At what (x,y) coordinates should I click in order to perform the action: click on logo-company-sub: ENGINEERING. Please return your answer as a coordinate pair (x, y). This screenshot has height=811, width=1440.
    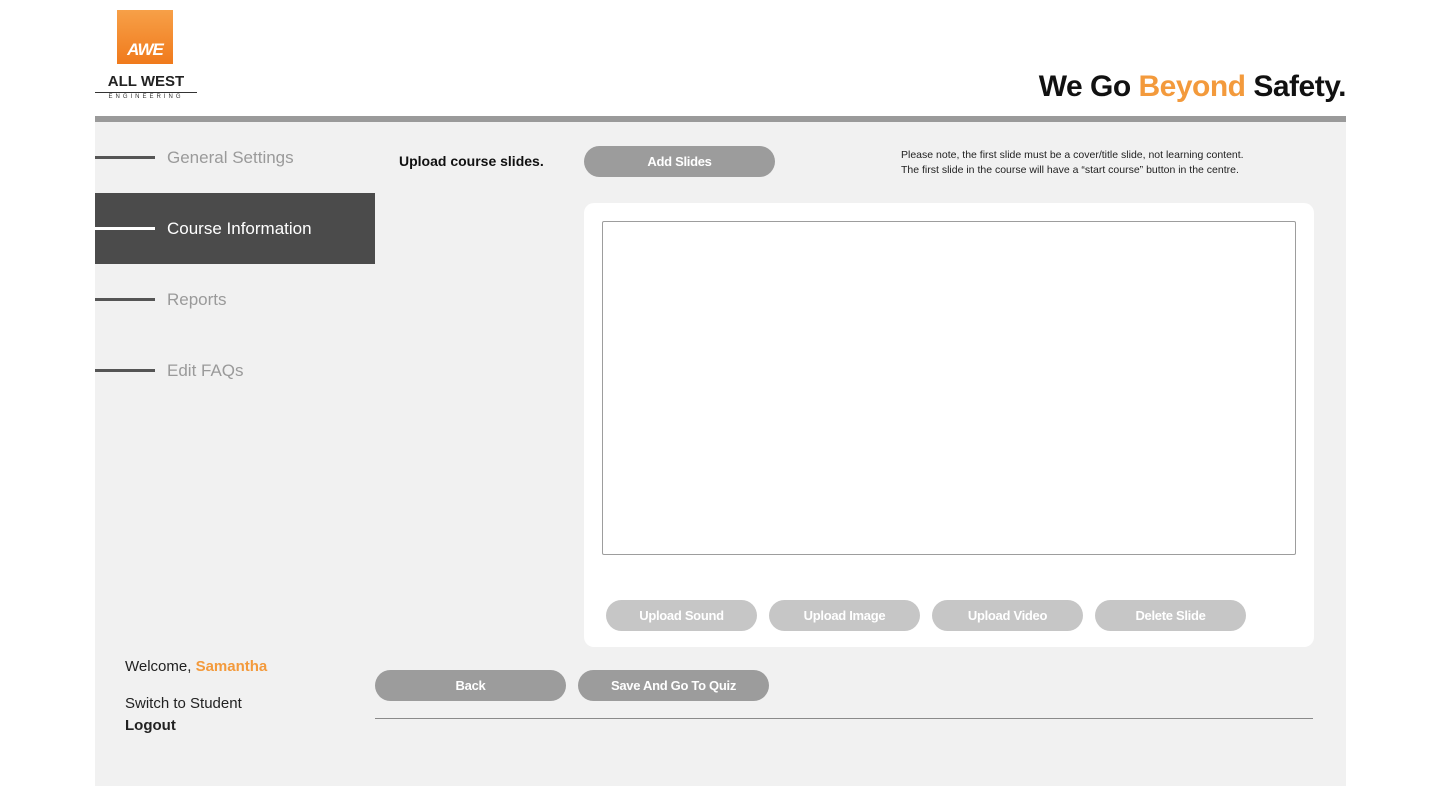
    Looking at the image, I should click on (146, 96).